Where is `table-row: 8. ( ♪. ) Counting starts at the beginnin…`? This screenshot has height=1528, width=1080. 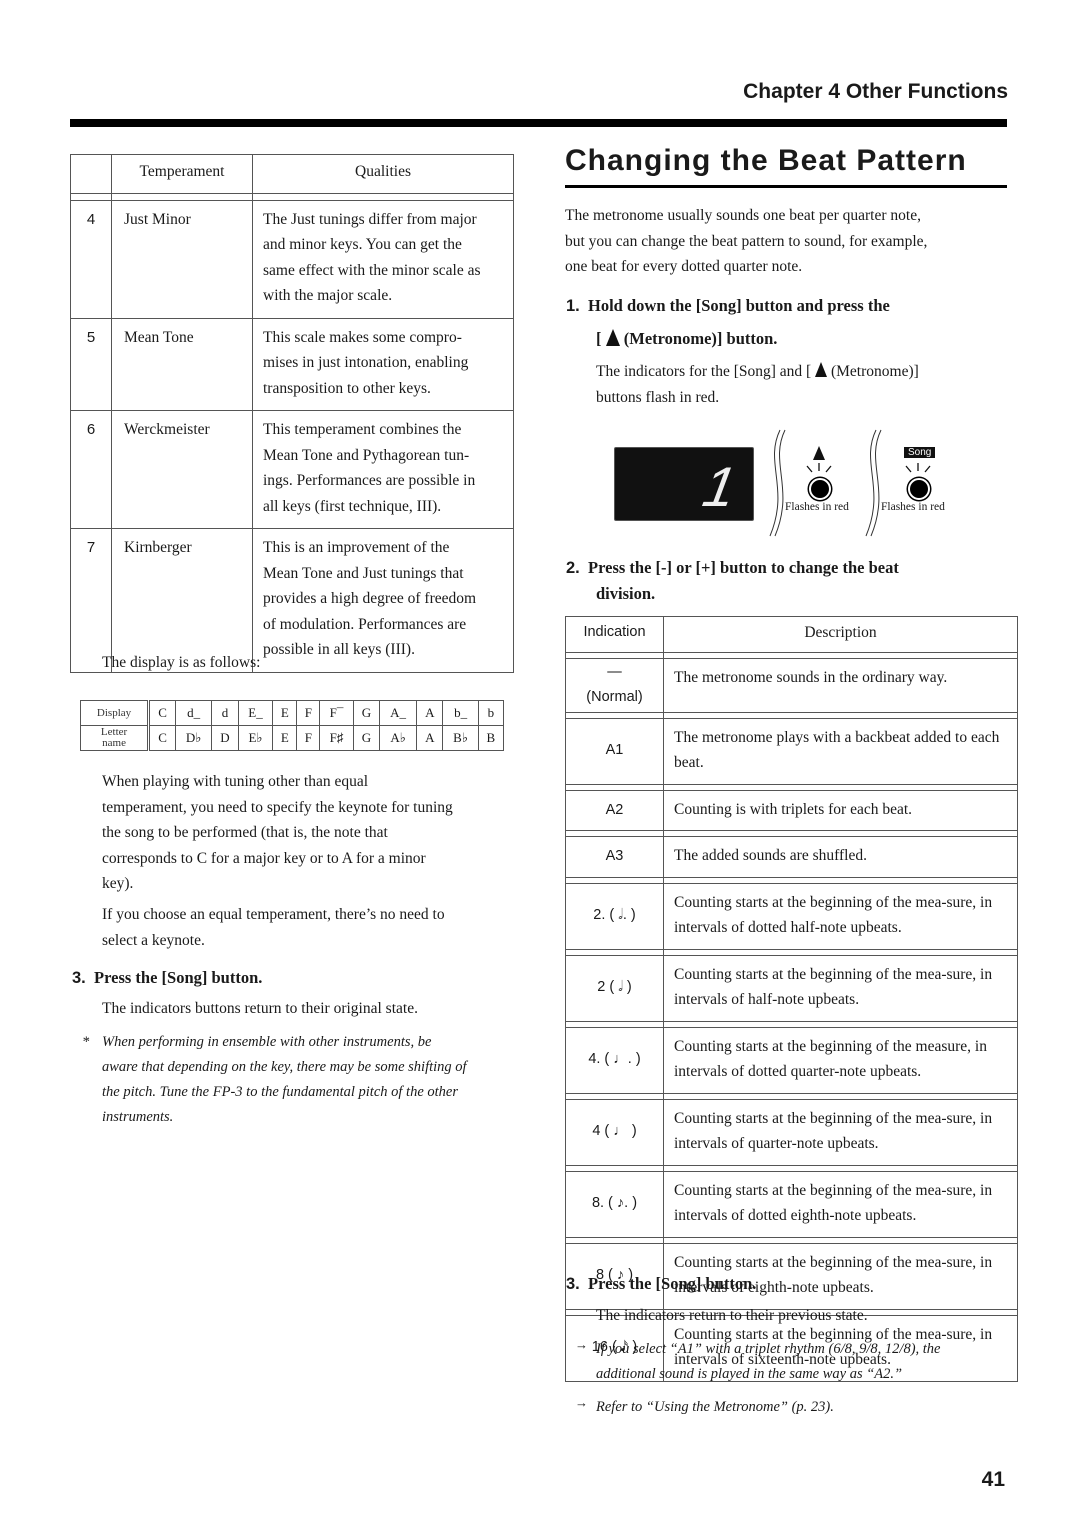
table-row: 8. ( ♪. ) Counting starts at the beginnin… is located at coordinates (791, 1204).